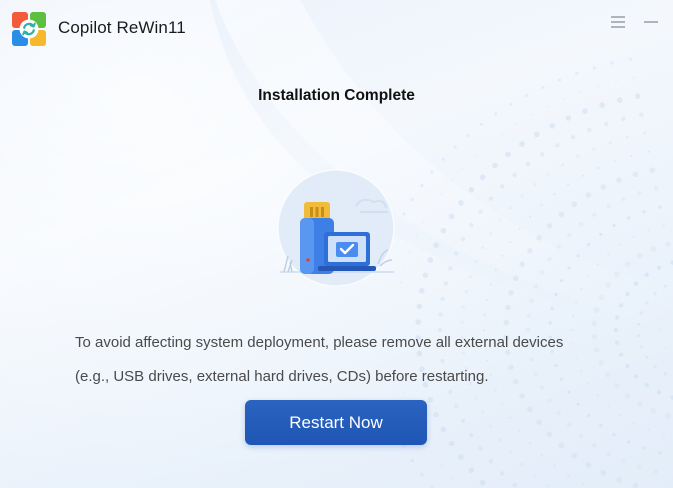 This screenshot has width=673, height=488. I want to click on page-title: Installation Complete, so click(336, 95).